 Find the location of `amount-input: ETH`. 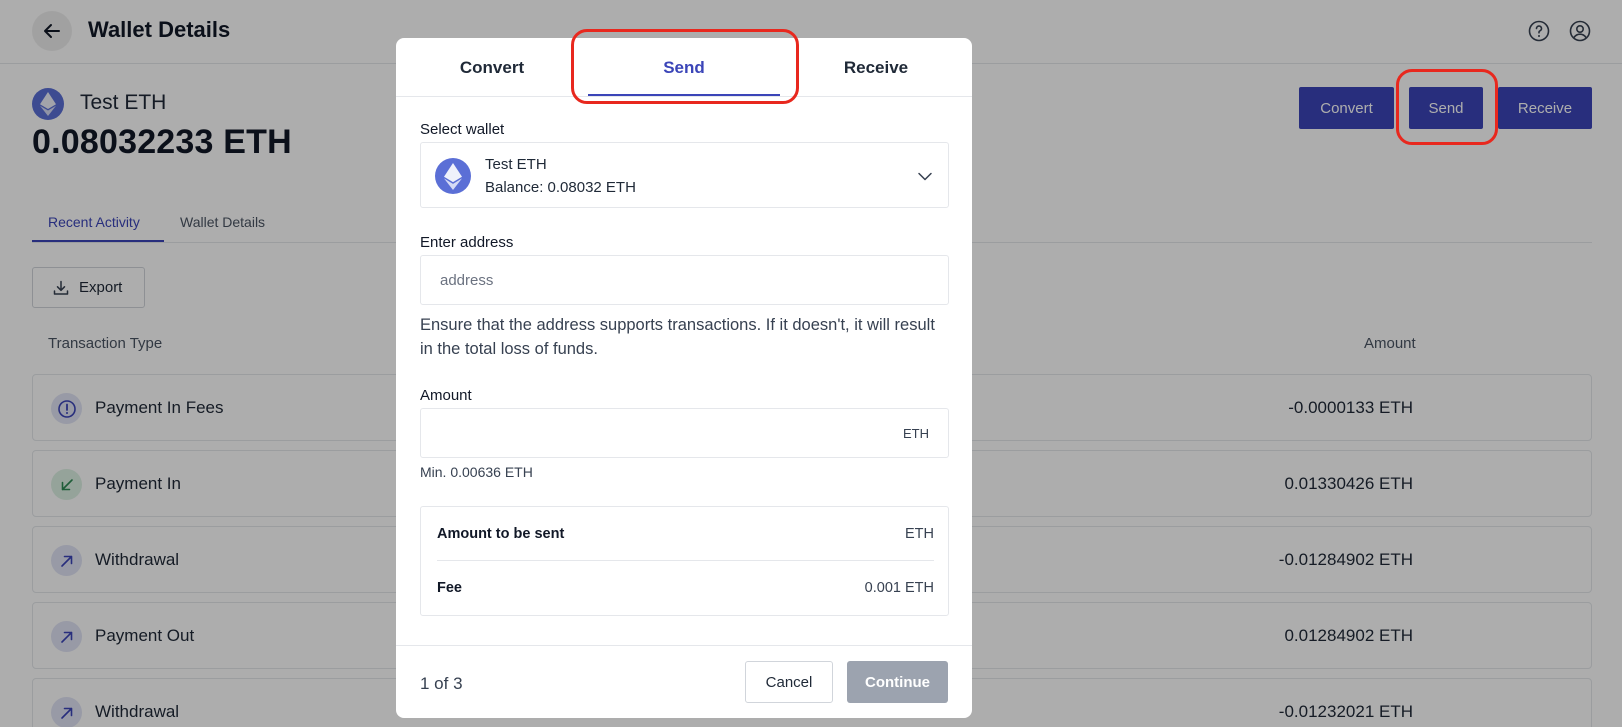

amount-input: ETH is located at coordinates (684, 433).